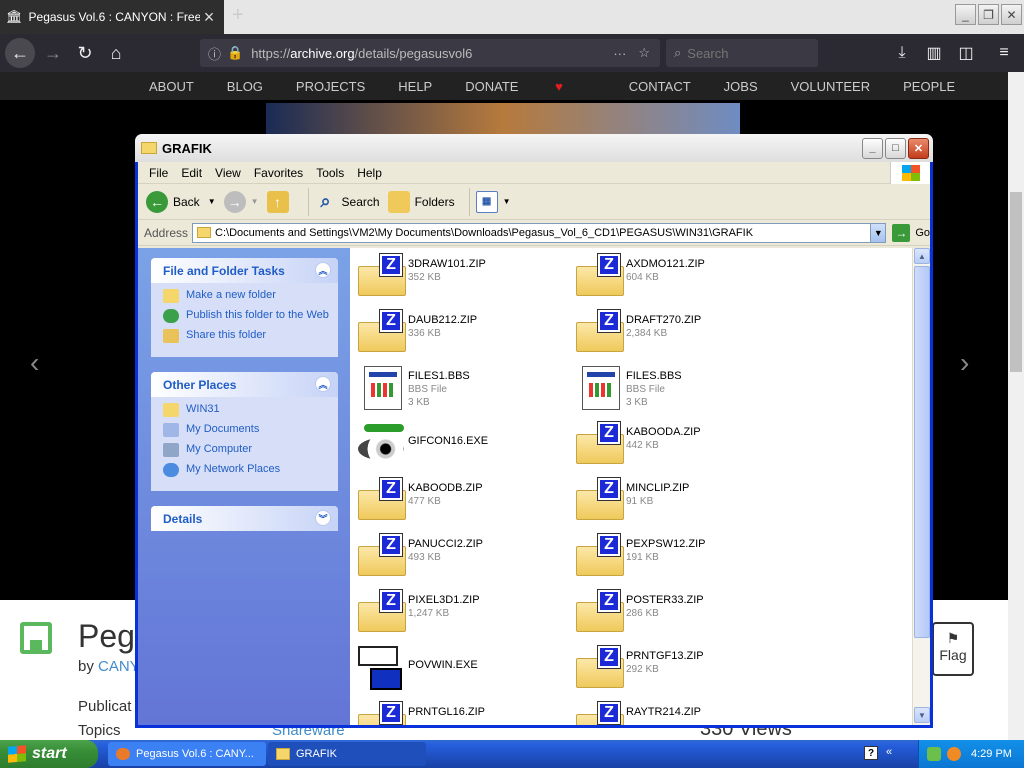  What do you see at coordinates (922, 452) in the screenshot?
I see `scroll-thumb` at bounding box center [922, 452].